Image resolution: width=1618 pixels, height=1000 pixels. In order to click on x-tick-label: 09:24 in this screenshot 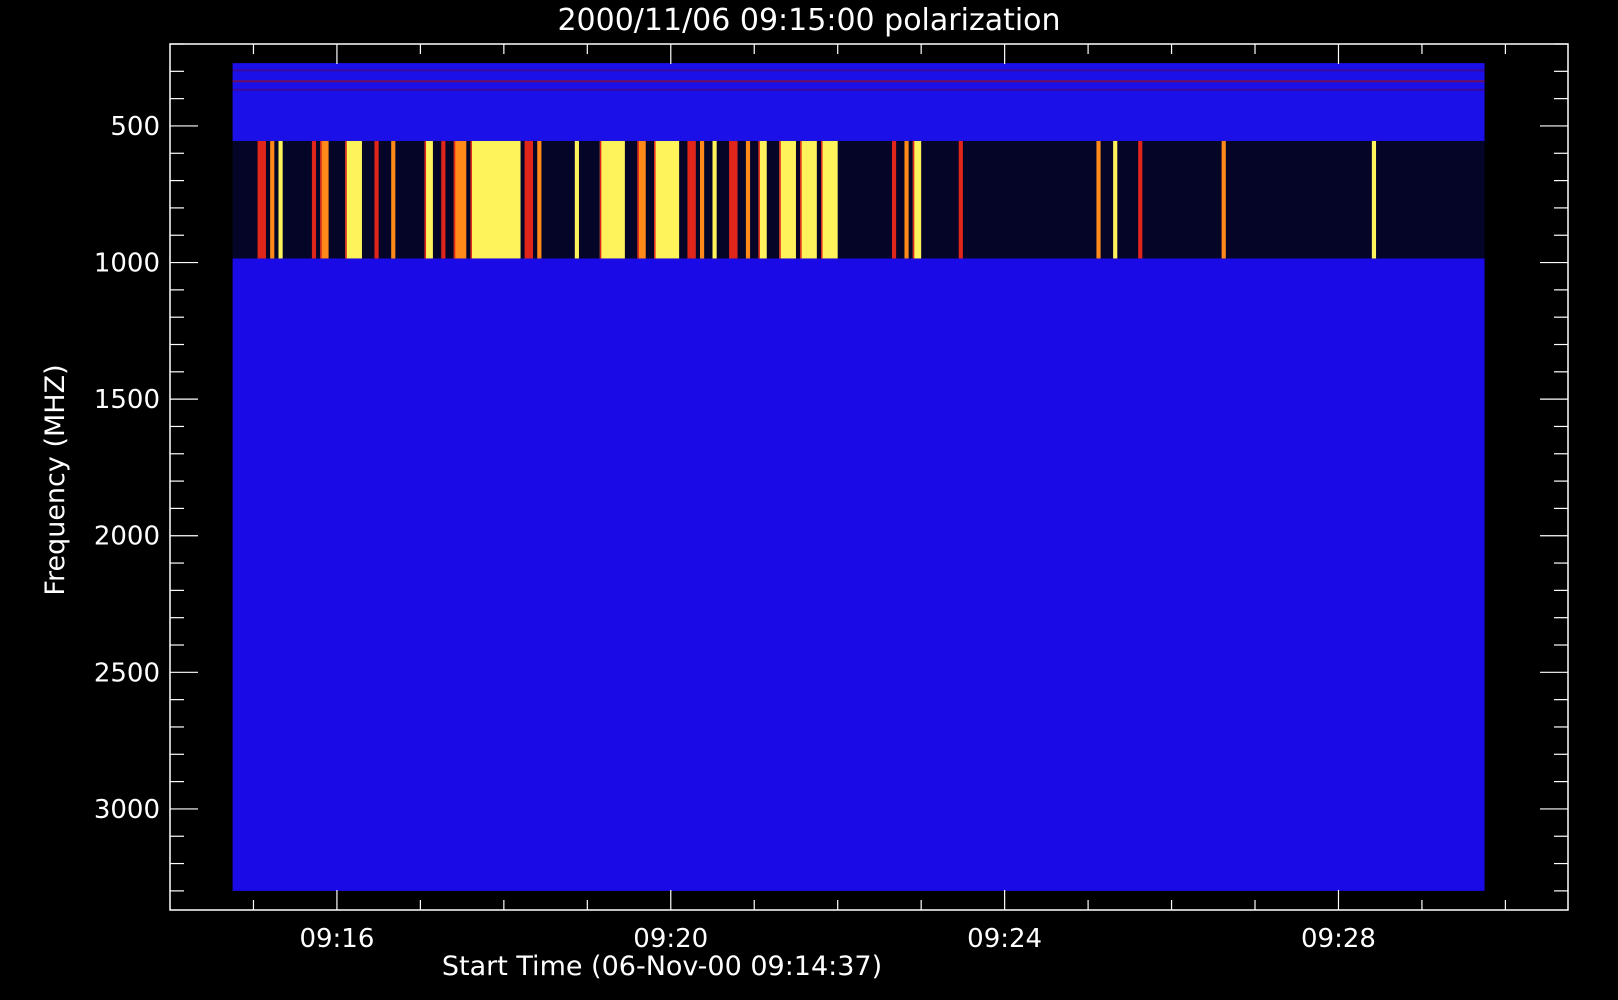, I will do `click(1004, 939)`.